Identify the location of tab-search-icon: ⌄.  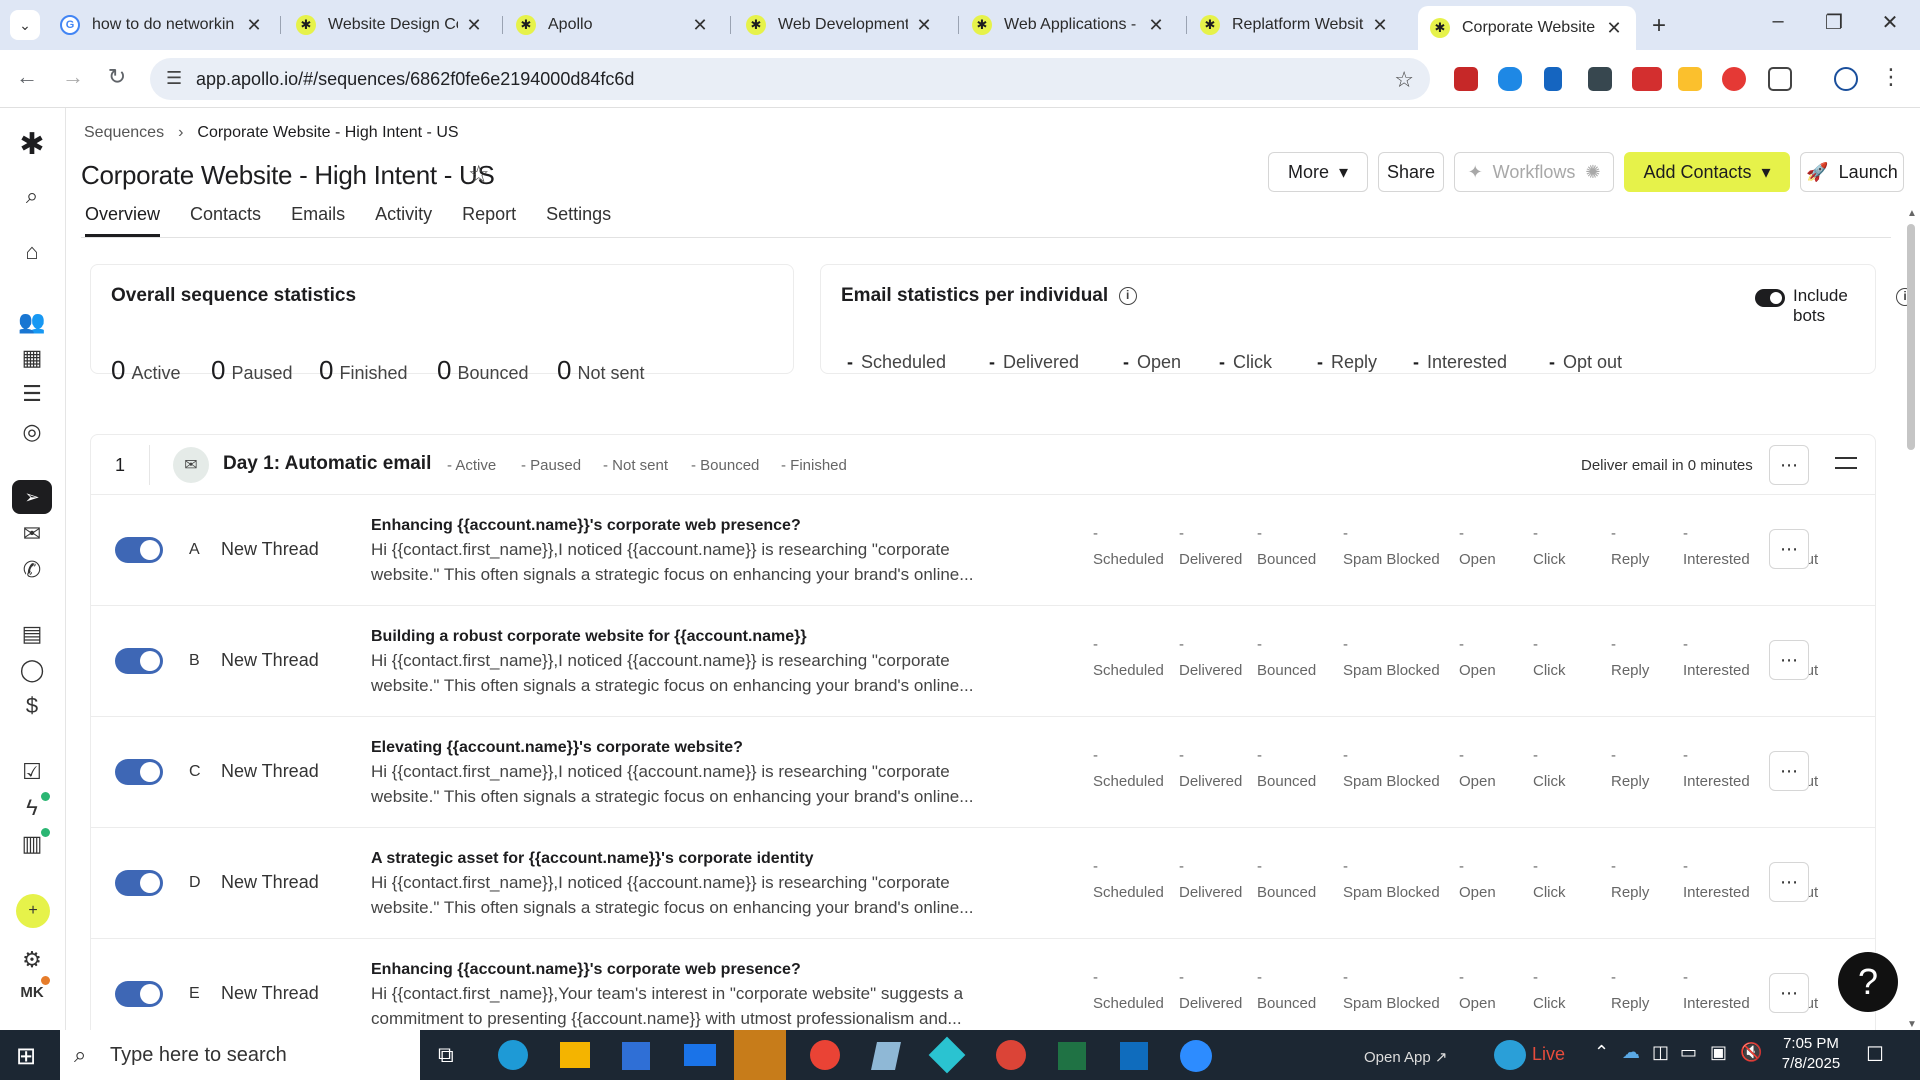
(25, 25).